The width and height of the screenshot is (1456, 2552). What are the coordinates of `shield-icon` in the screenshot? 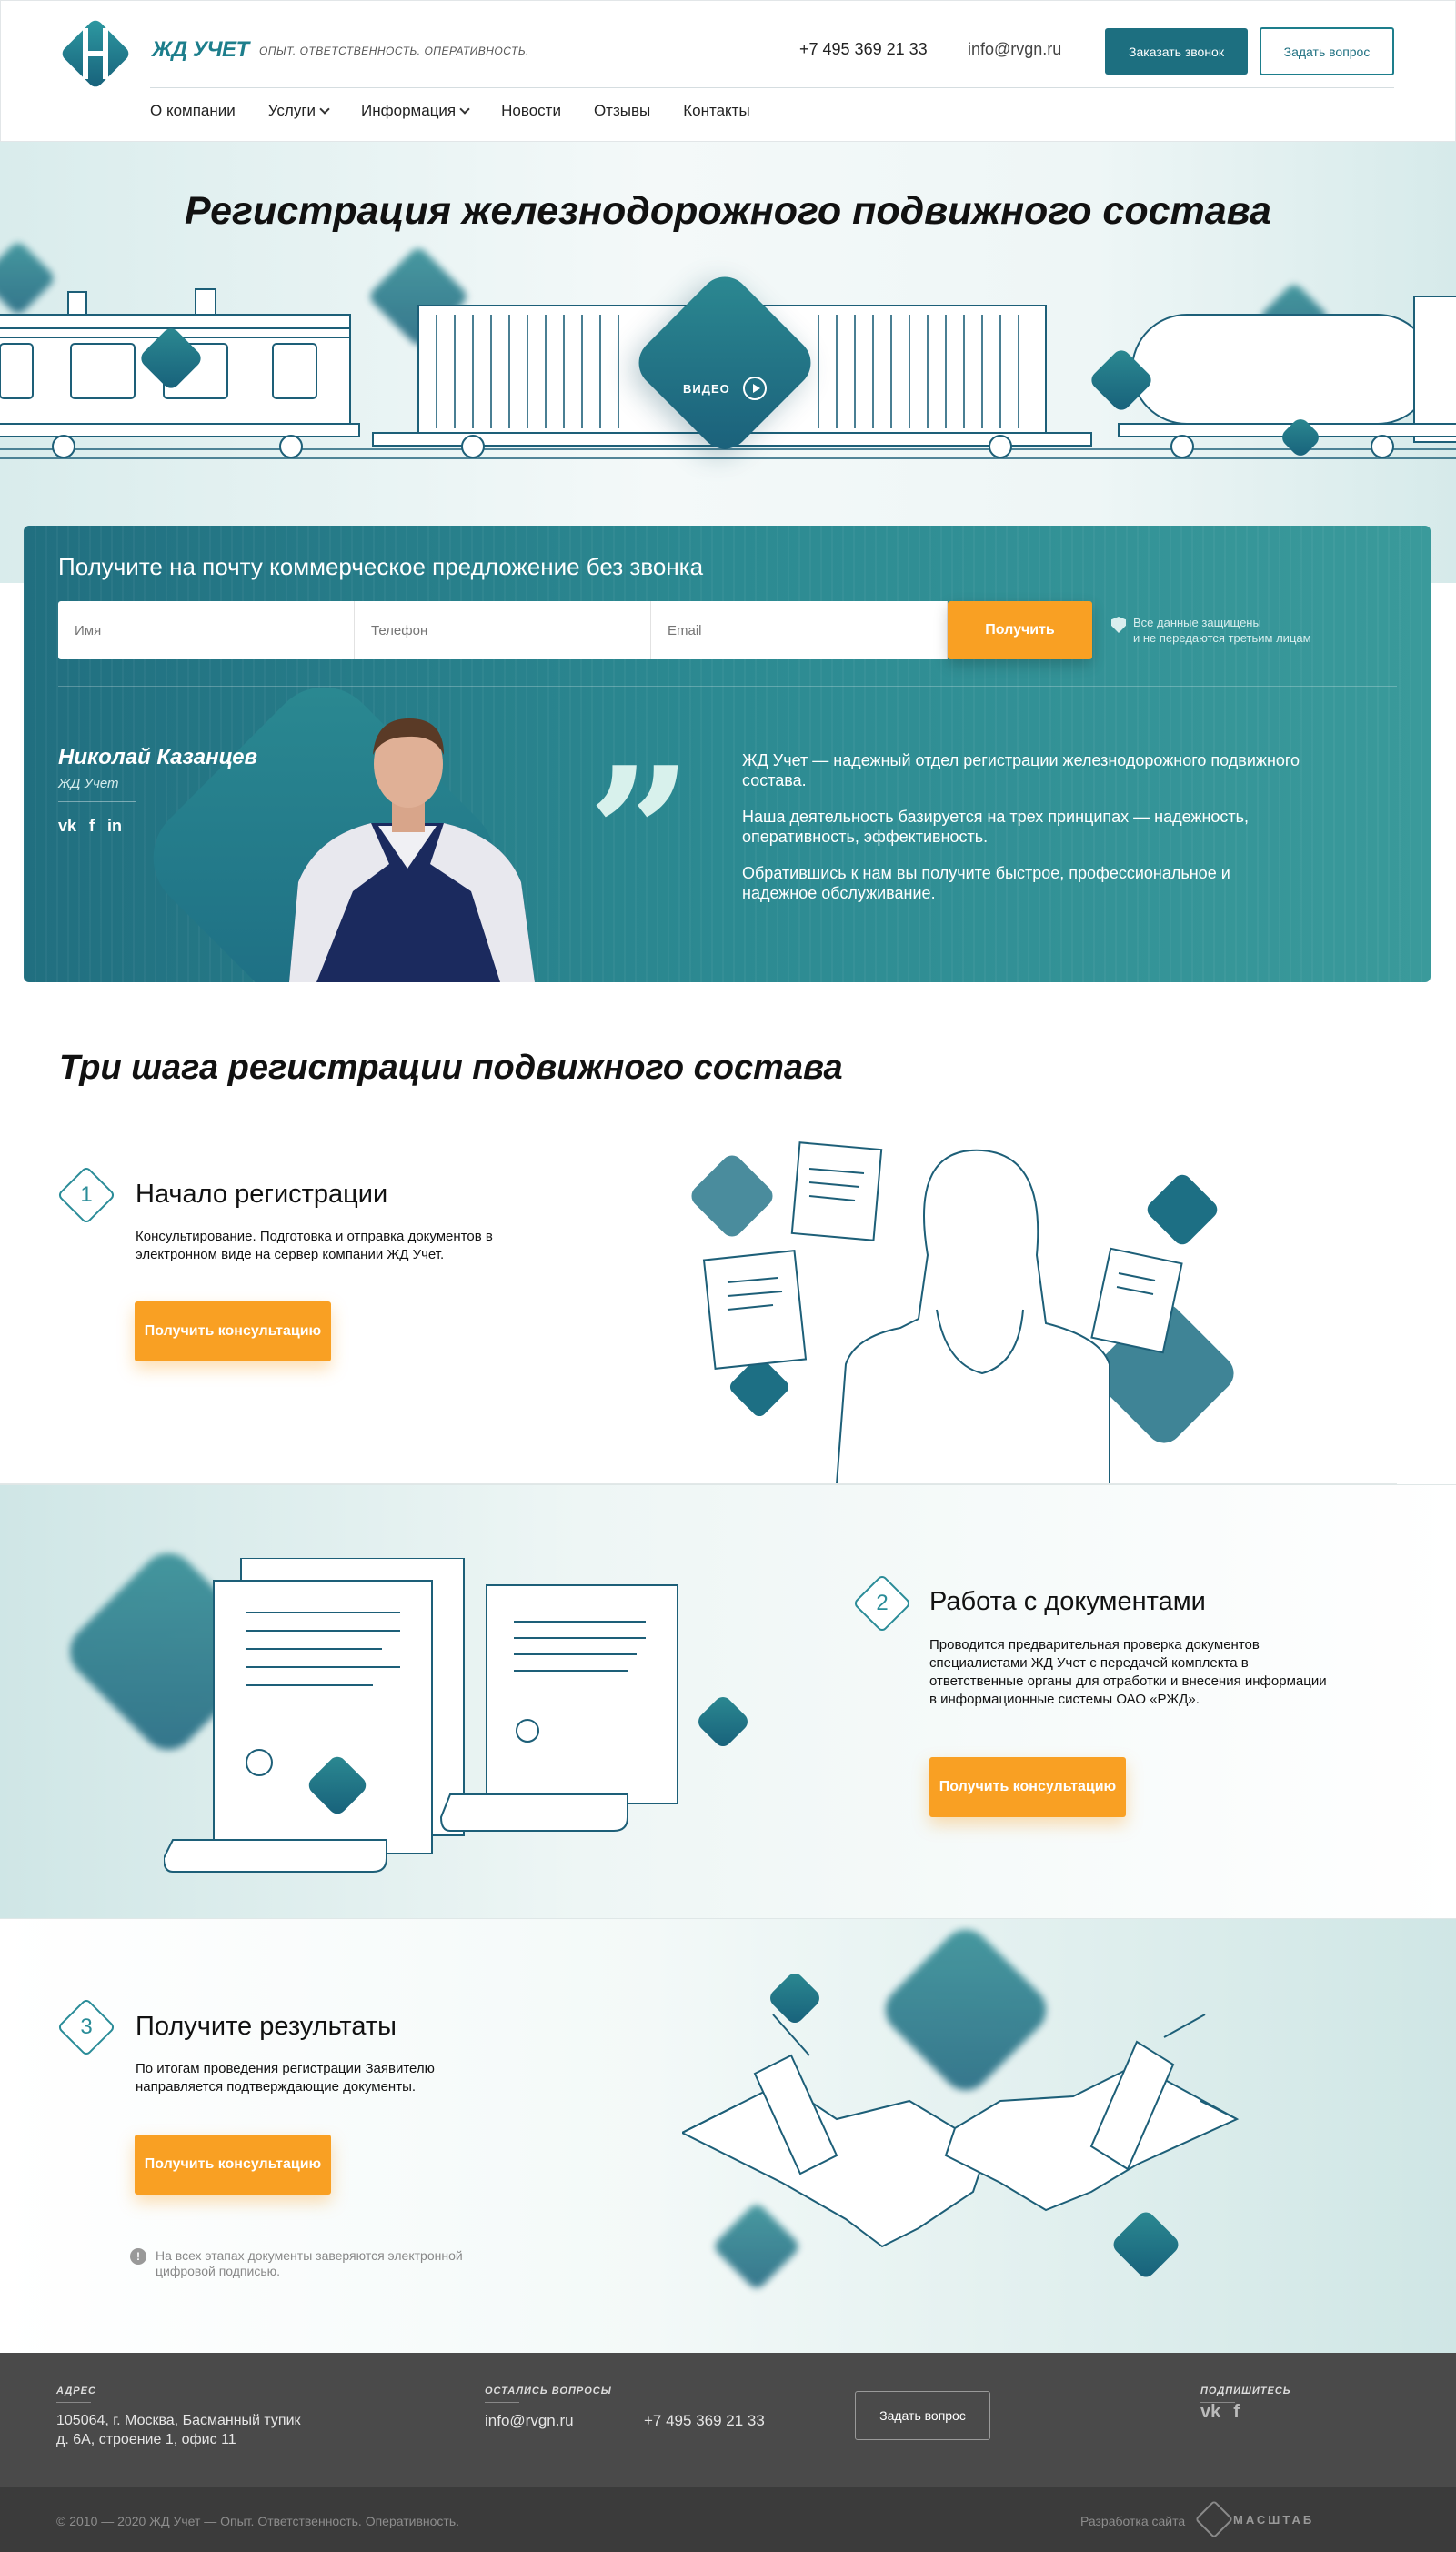 It's located at (1118, 625).